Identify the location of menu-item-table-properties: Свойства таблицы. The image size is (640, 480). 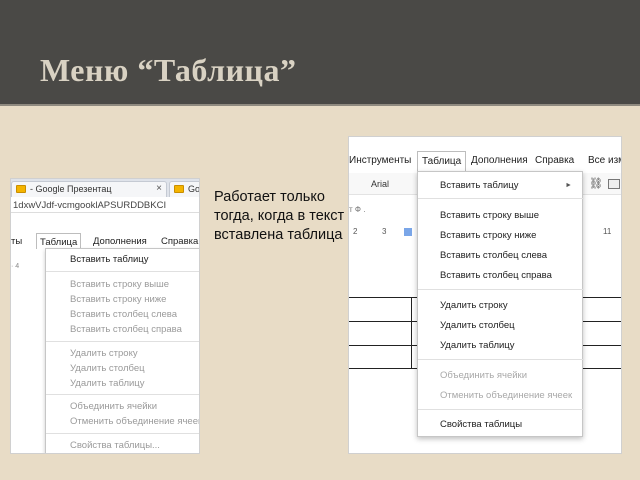
(481, 424).